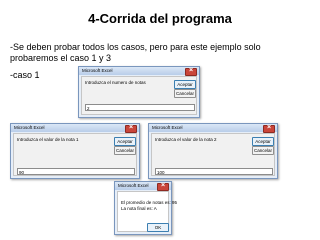 Image resolution: width=320 pixels, height=240 pixels. Describe the element at coordinates (140, 107) in the screenshot. I see `value-input: 2` at that location.